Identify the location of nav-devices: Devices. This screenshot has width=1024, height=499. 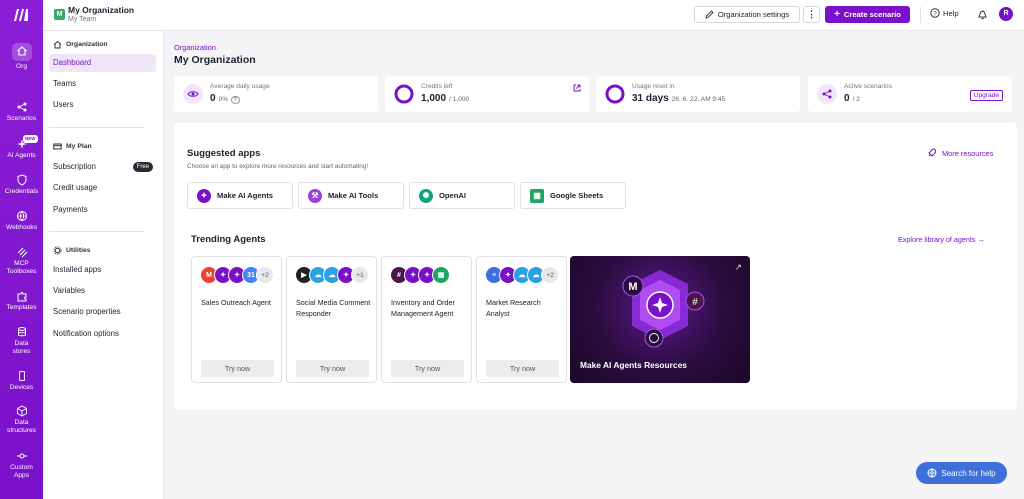
(21, 381).